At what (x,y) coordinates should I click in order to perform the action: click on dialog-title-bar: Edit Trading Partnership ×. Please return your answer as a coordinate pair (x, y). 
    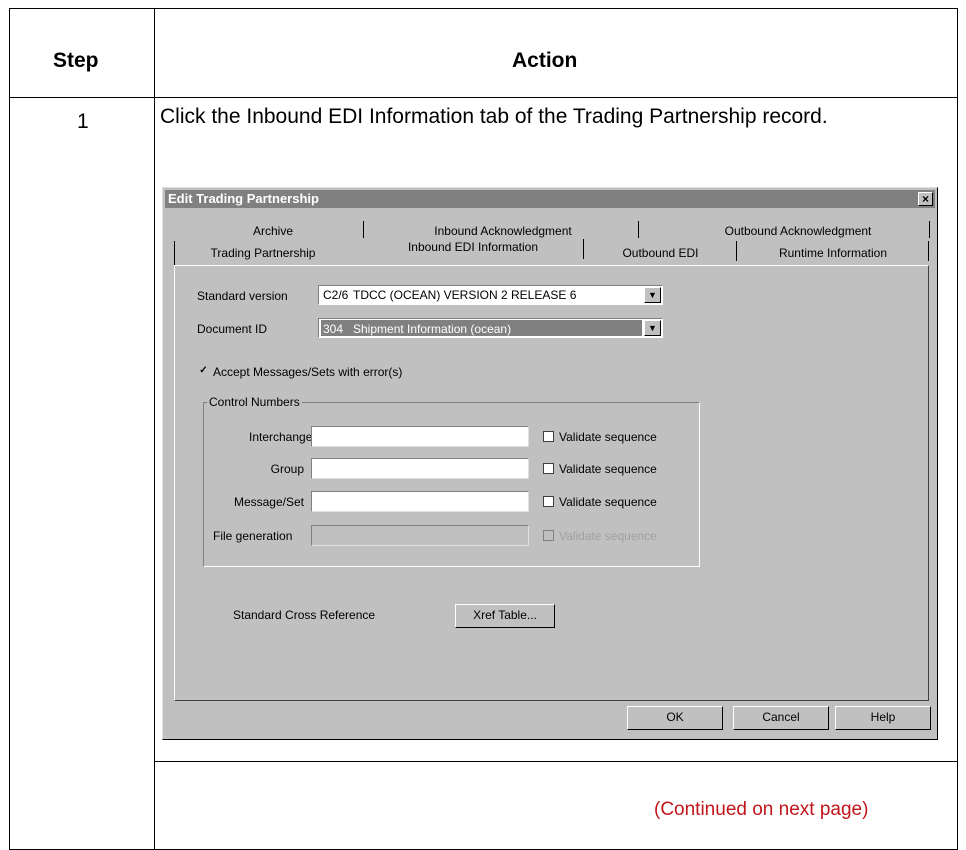
    Looking at the image, I should click on (550, 199).